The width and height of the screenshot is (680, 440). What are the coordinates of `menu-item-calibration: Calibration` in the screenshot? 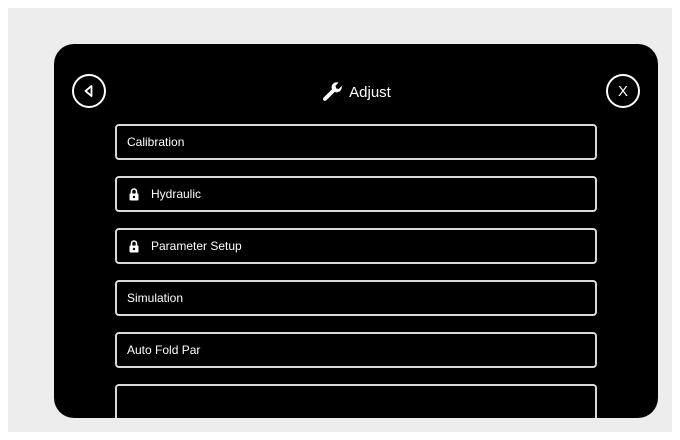 It's located at (356, 142).